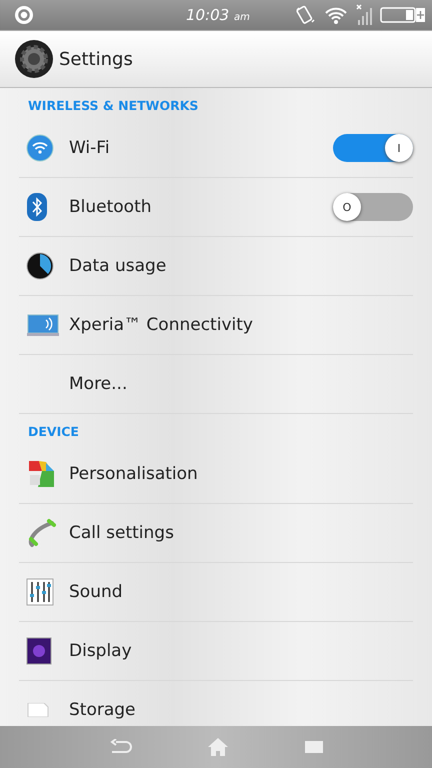 This screenshot has height=768, width=432. What do you see at coordinates (53, 432) in the screenshot?
I see `section-header: DEVICE` at bounding box center [53, 432].